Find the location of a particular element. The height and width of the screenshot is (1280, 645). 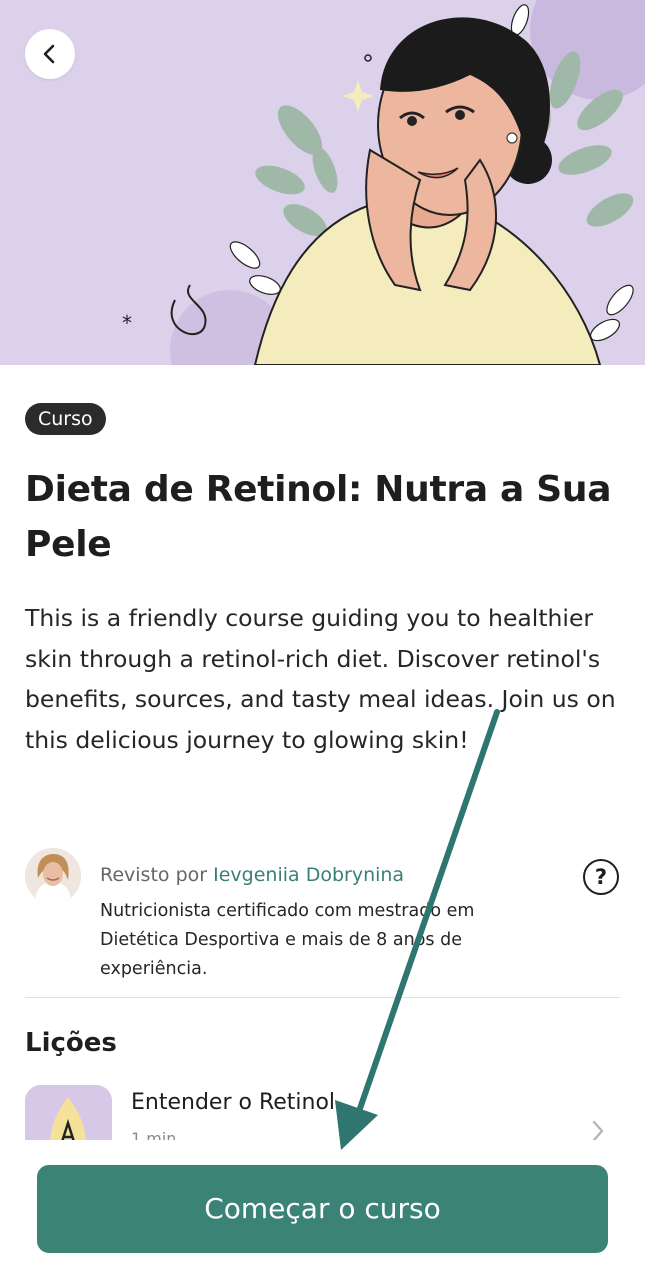

reviewed-by-line: Revisto por Ievgeniia Dobrynina is located at coordinates (252, 875).